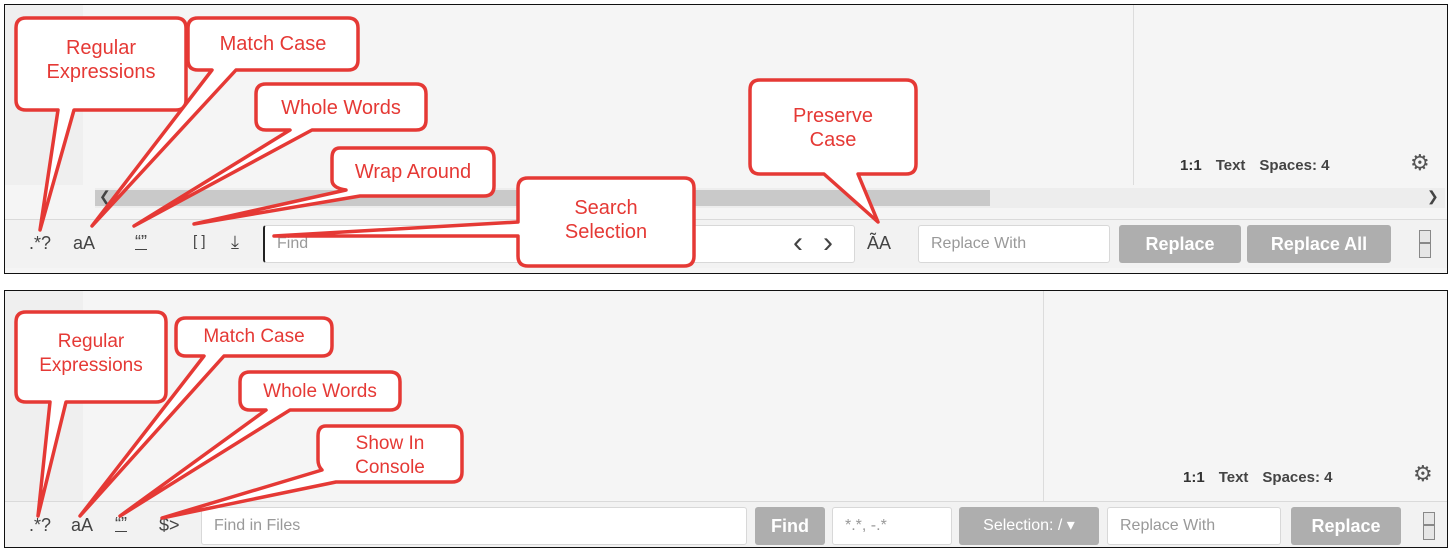 The image size is (1452, 552). Describe the element at coordinates (91, 353) in the screenshot. I see `callout-regex-text-2: Regular Expressions` at that location.